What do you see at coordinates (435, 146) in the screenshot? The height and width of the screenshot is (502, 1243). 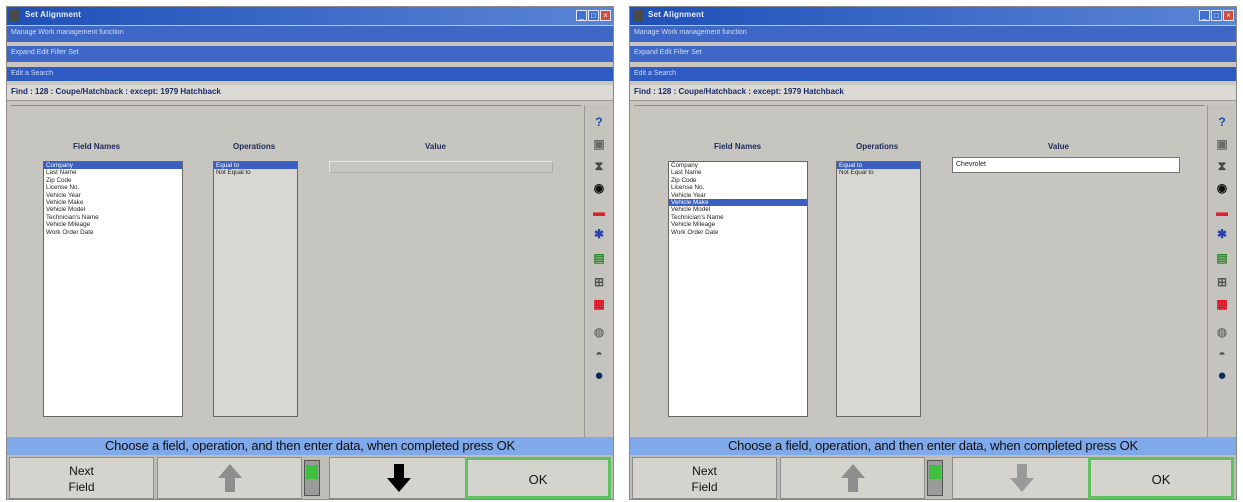 I see `value-label: Value` at bounding box center [435, 146].